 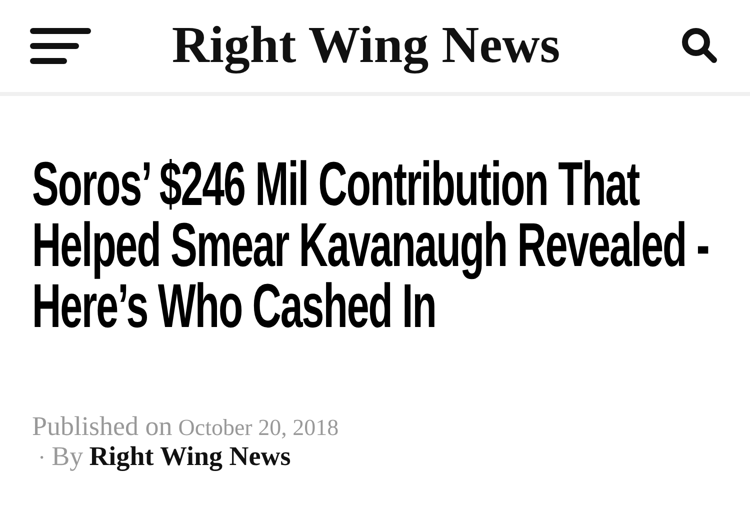 I want to click on publish-date: October 20, 2018, so click(x=258, y=428).